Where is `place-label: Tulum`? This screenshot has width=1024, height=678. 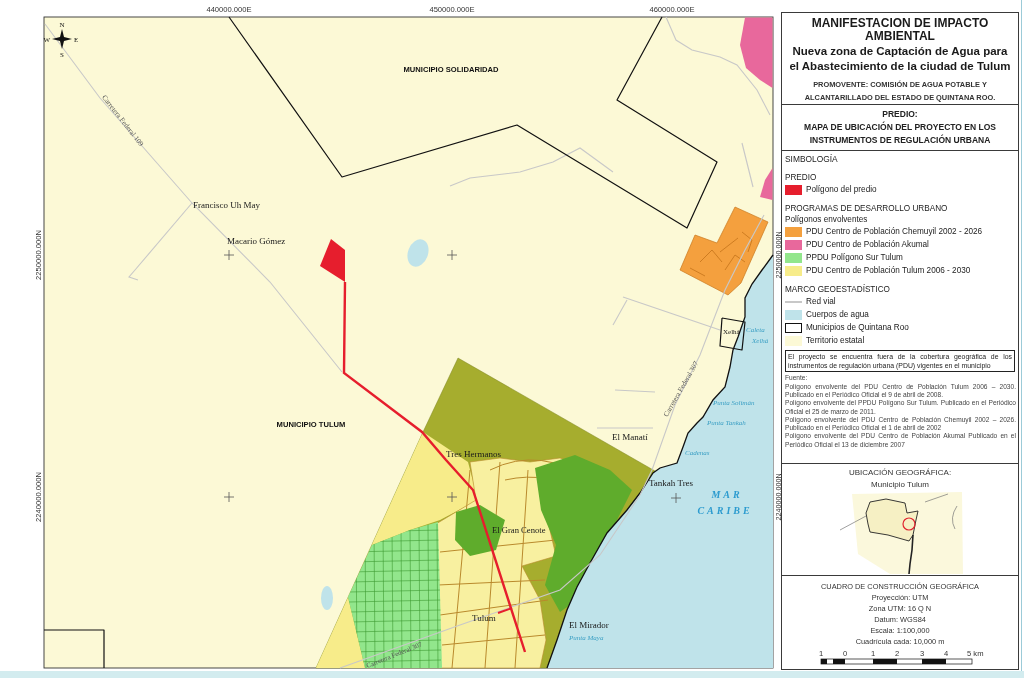
place-label: Tulum is located at coordinates (484, 618).